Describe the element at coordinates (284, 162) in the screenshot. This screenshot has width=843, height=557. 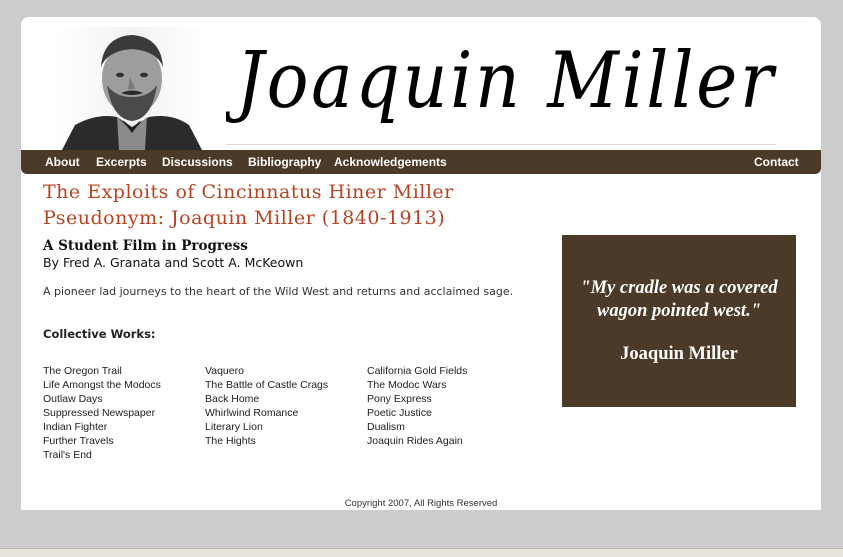
I see `nav-bibliography: Bibliography` at that location.